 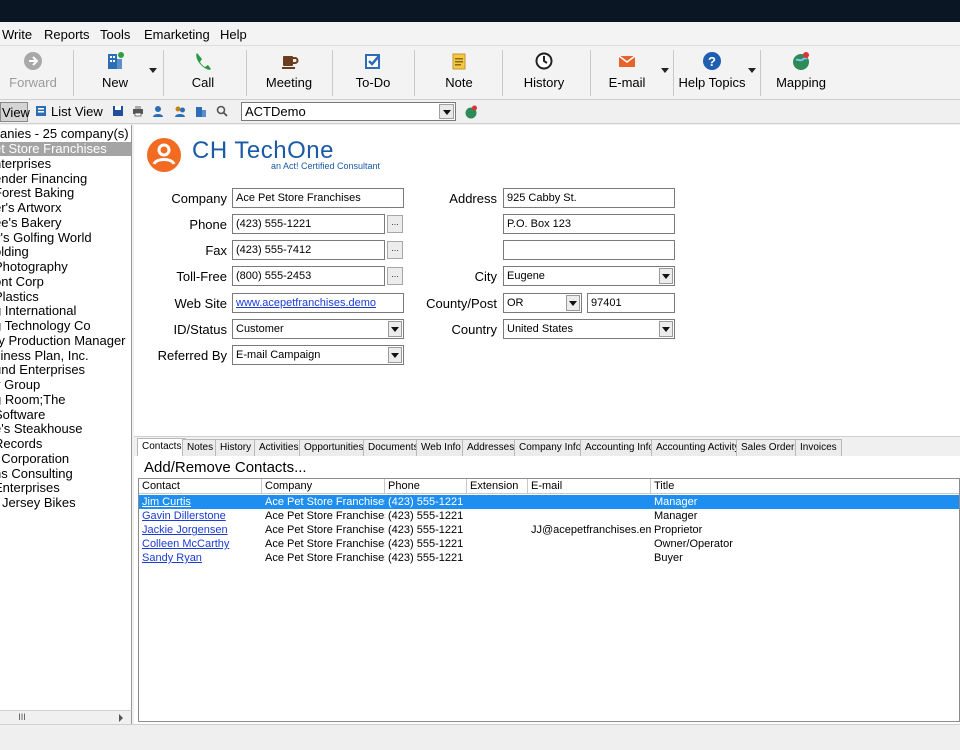 I want to click on state-select: OR, so click(x=542, y=303).